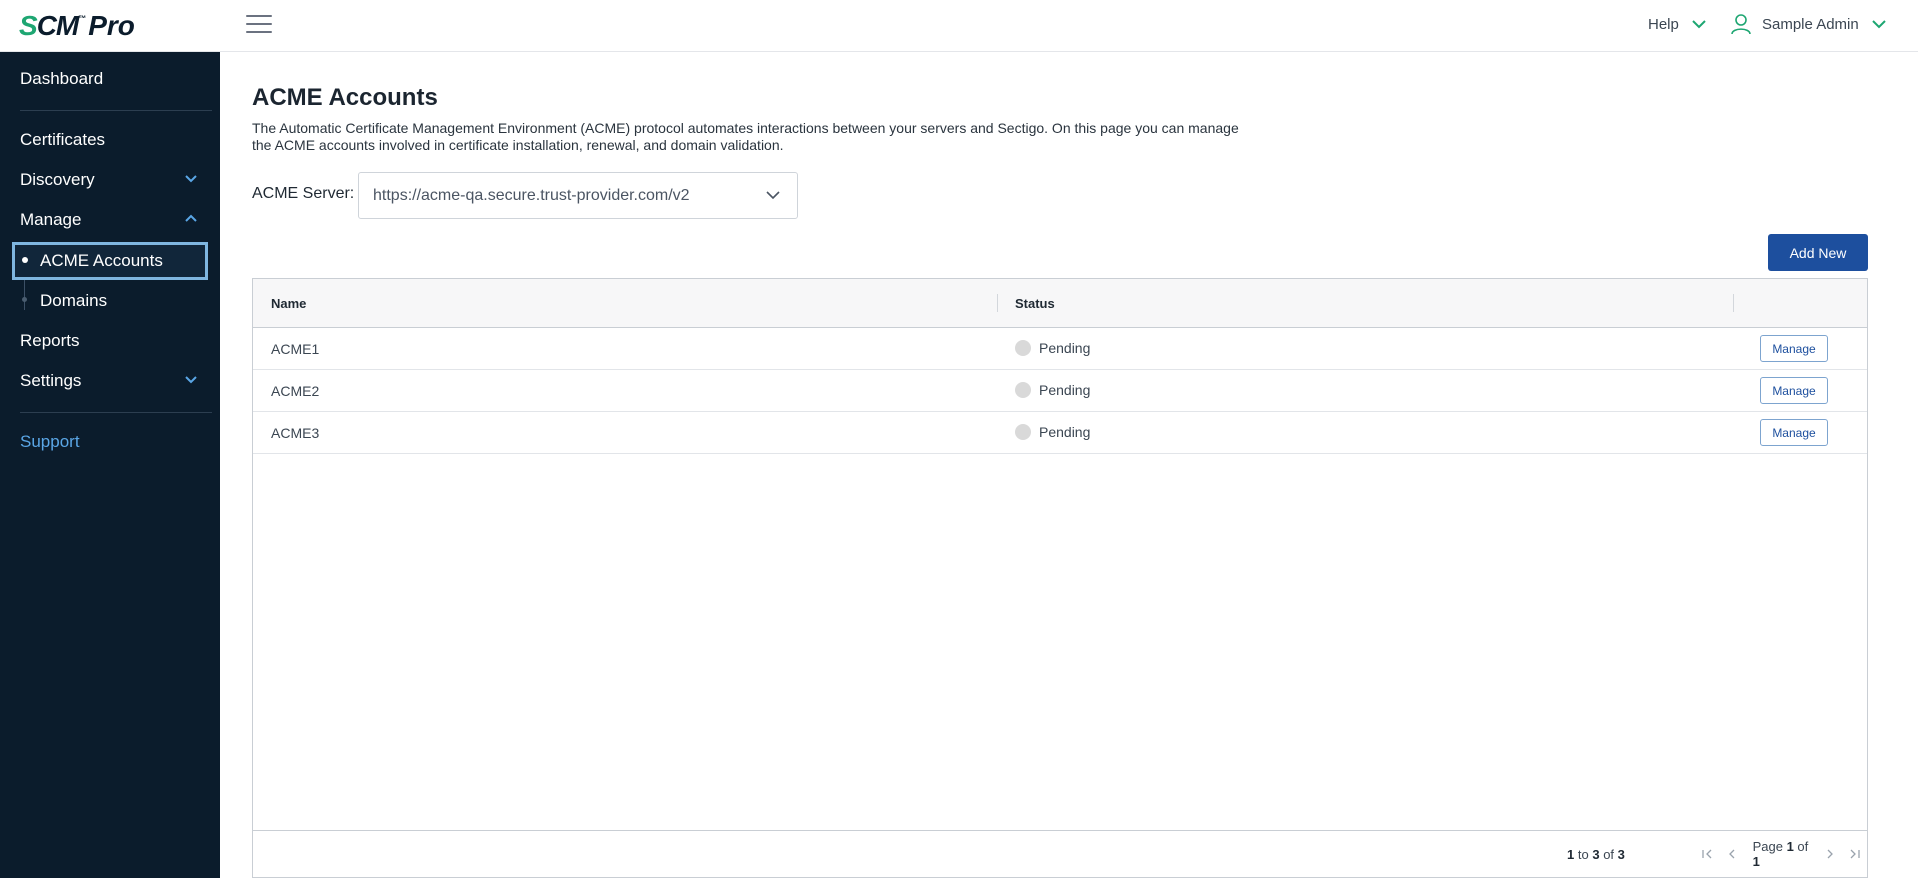  What do you see at coordinates (259, 26) in the screenshot?
I see `hamburger-menu-icon` at bounding box center [259, 26].